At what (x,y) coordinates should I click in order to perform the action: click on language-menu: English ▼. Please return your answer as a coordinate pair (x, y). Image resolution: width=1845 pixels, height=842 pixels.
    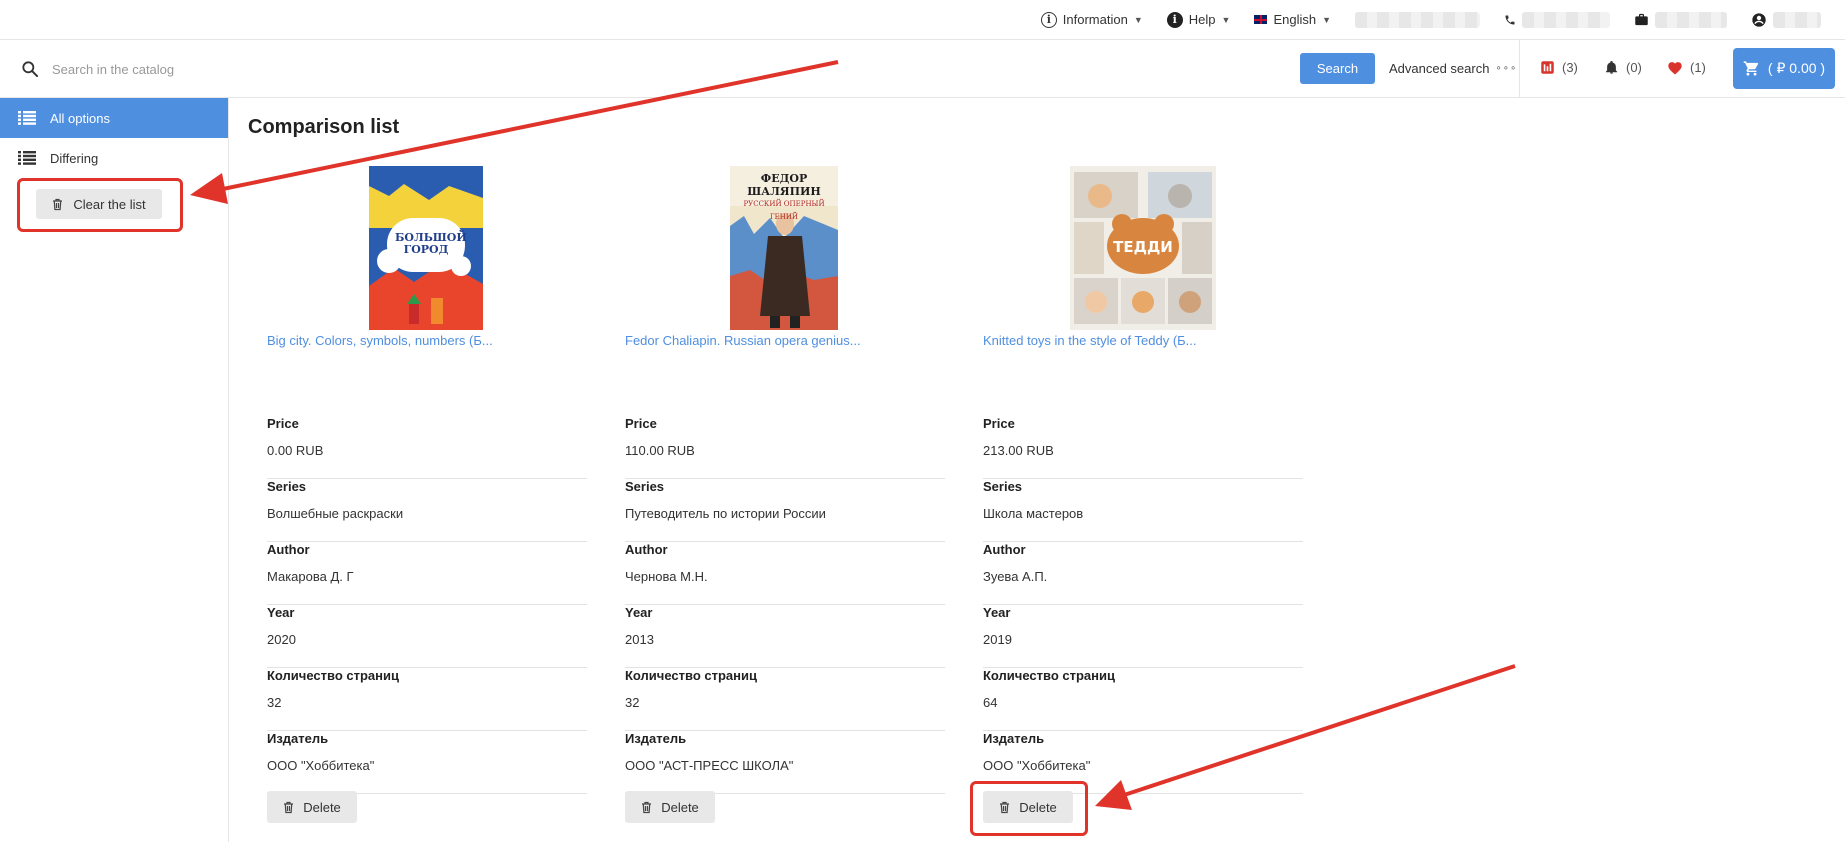
    Looking at the image, I should click on (1292, 19).